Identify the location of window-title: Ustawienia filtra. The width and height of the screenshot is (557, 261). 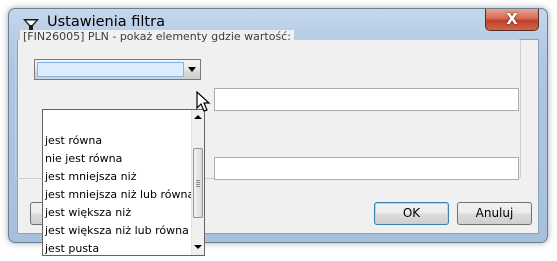
(106, 22).